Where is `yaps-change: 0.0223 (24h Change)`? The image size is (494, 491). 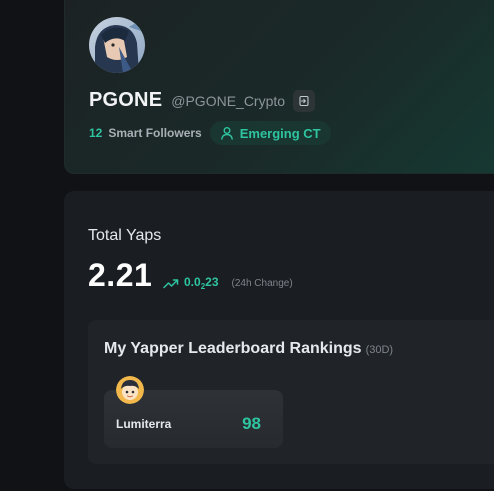
yaps-change: 0.0223 (24h Change) is located at coordinates (228, 283).